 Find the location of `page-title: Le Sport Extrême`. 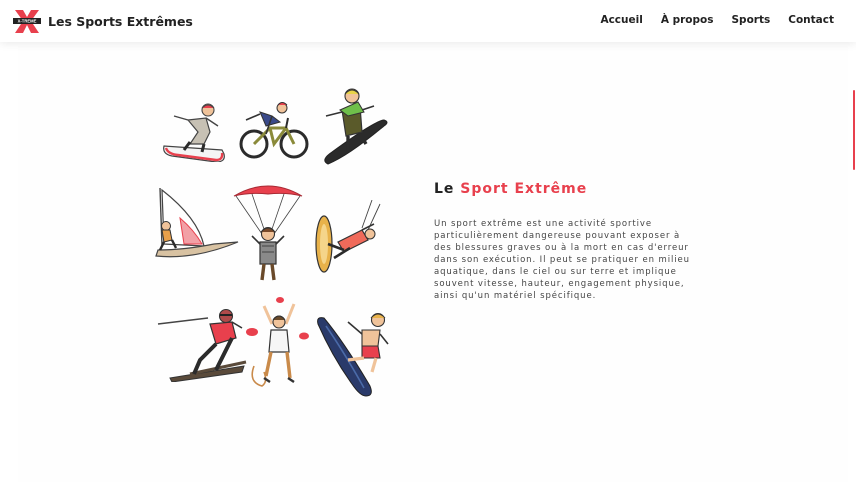

page-title: Le Sport Extrême is located at coordinates (510, 189).